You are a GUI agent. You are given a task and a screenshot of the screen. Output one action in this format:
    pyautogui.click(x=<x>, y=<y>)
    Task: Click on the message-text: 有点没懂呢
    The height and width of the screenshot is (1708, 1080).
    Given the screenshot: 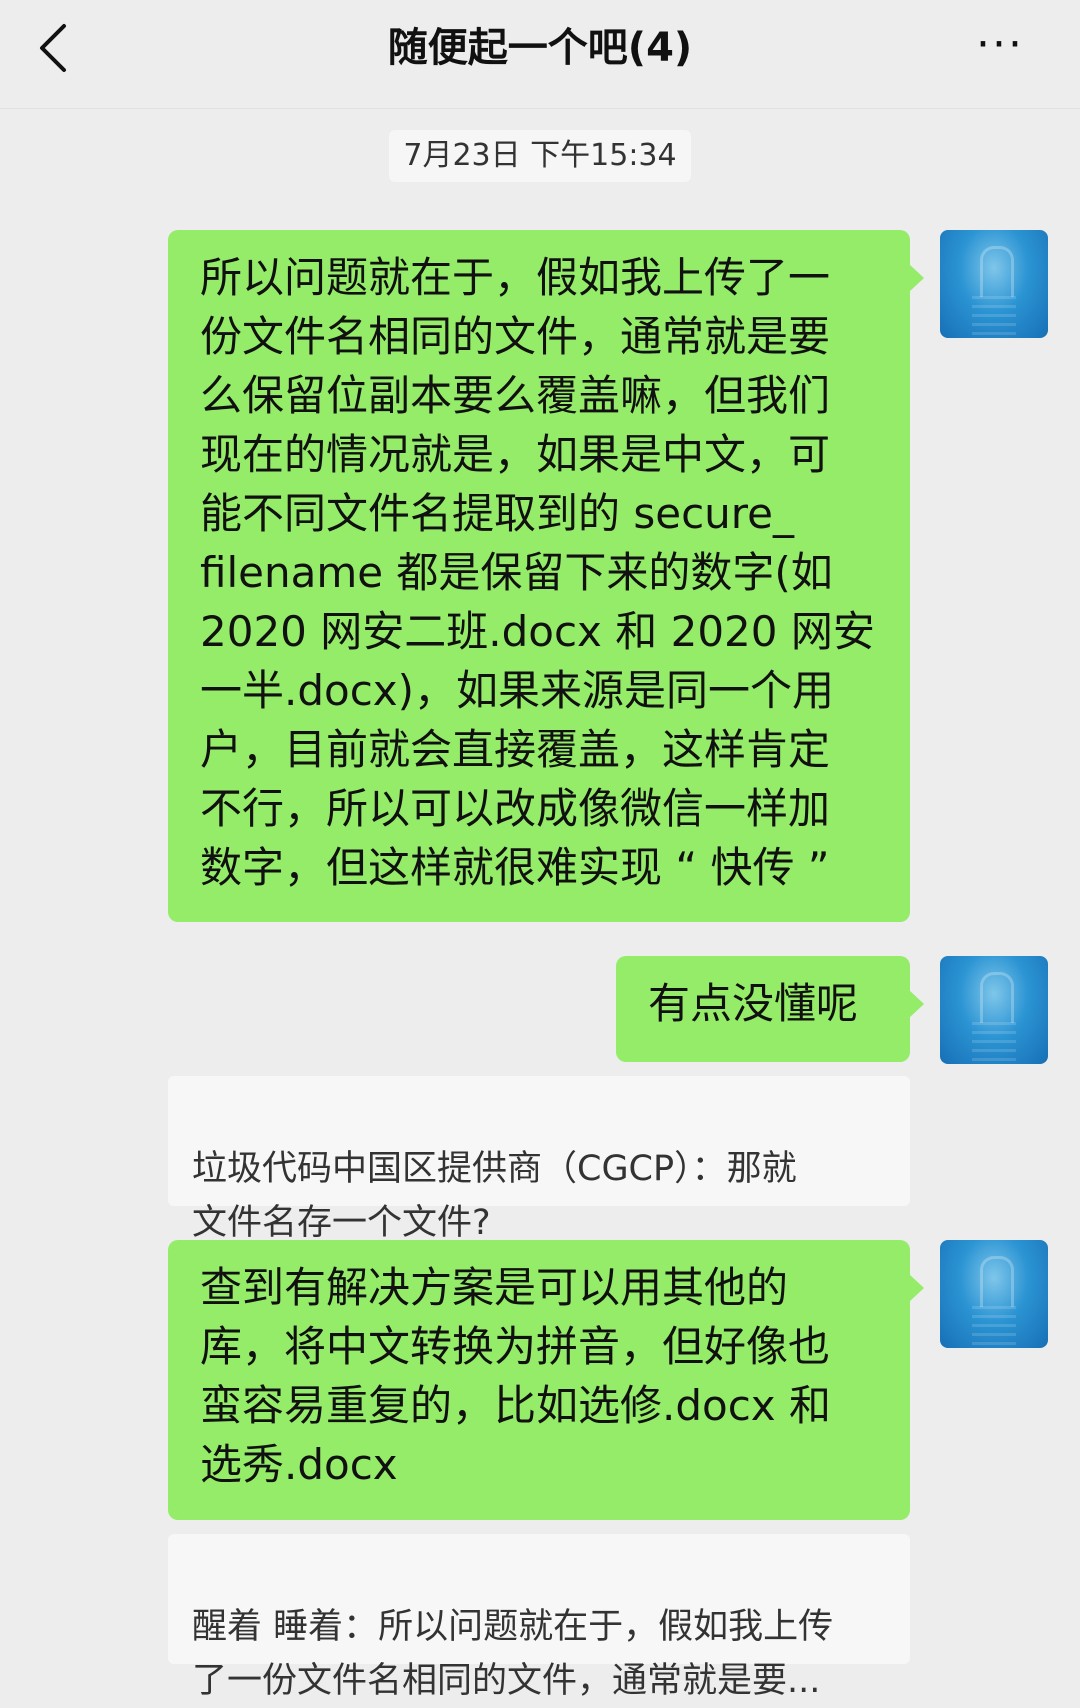 What is the action you would take?
    pyautogui.click(x=753, y=1003)
    